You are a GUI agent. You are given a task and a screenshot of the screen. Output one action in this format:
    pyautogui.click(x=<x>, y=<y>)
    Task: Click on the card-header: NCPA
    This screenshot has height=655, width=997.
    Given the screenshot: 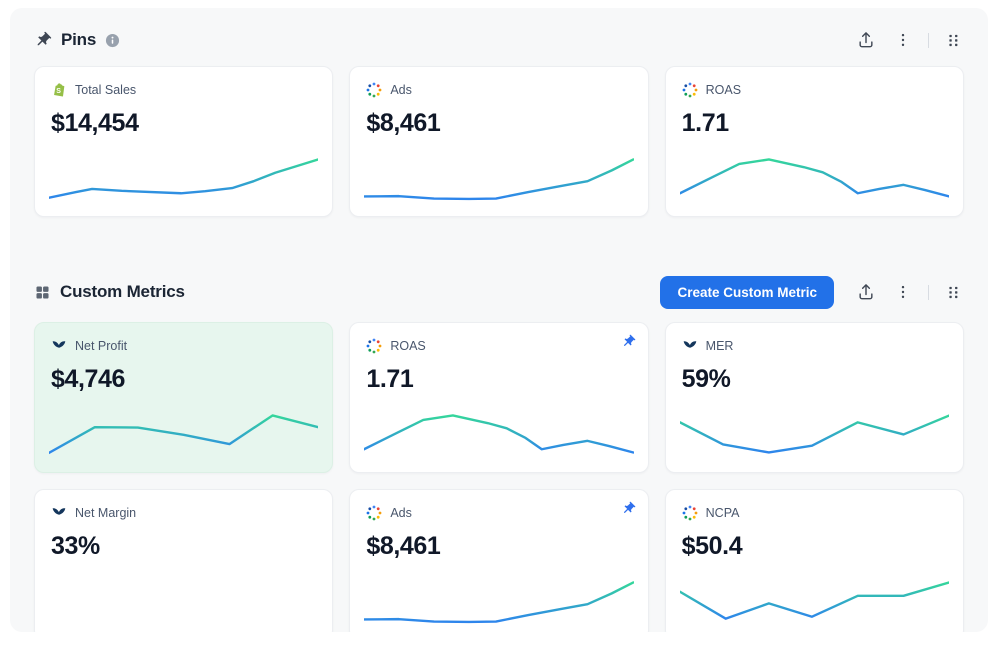 What is the action you would take?
    pyautogui.click(x=814, y=513)
    